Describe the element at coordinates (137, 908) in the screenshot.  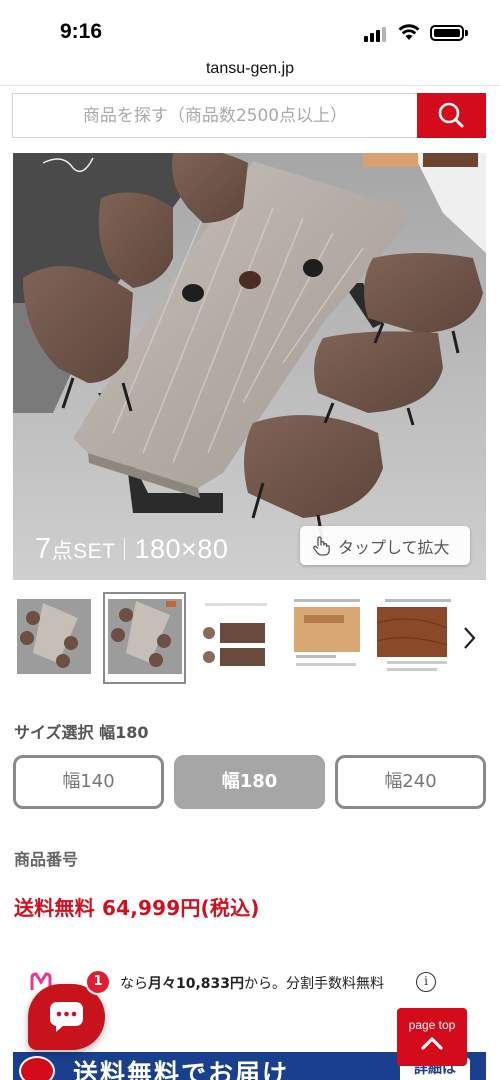
I see `product-price: 送料無料 64,999円(税込)` at that location.